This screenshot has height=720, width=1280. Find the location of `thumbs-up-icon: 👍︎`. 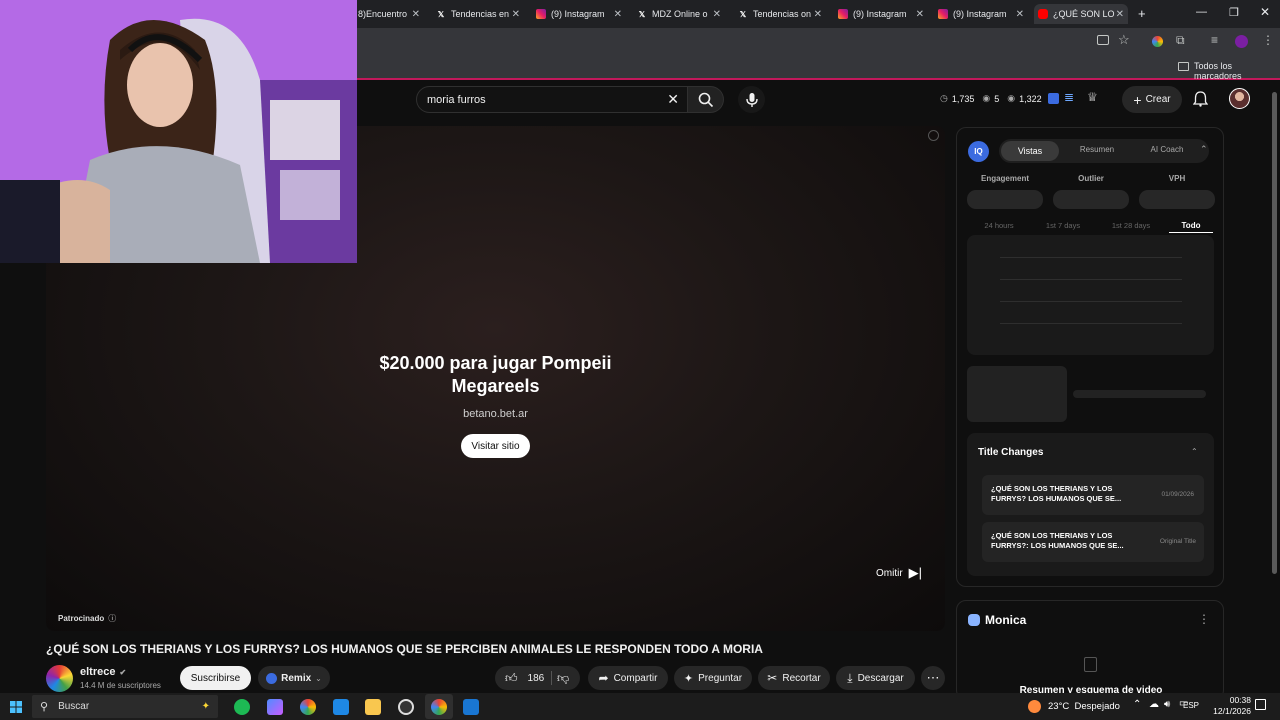

thumbs-up-icon: 👍︎ is located at coordinates (511, 678).